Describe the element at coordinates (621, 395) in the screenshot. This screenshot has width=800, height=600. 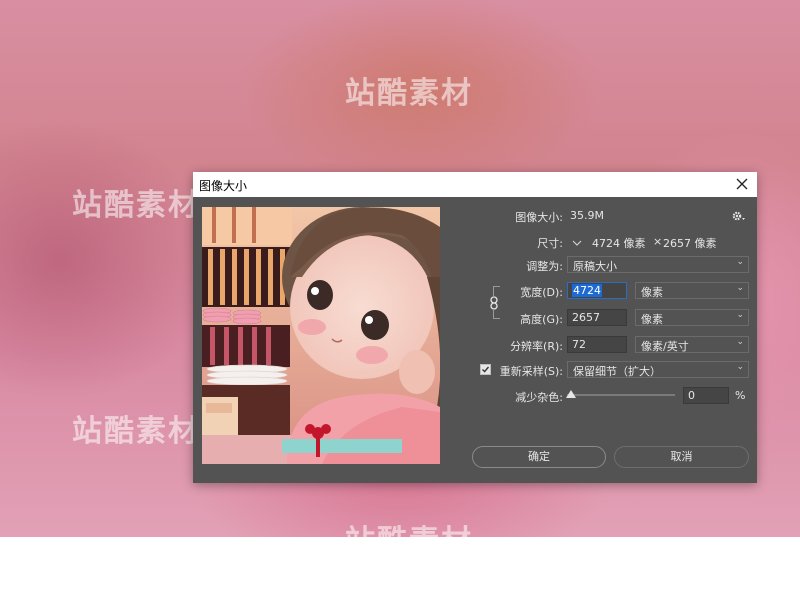
I see `noise-slider-track` at that location.